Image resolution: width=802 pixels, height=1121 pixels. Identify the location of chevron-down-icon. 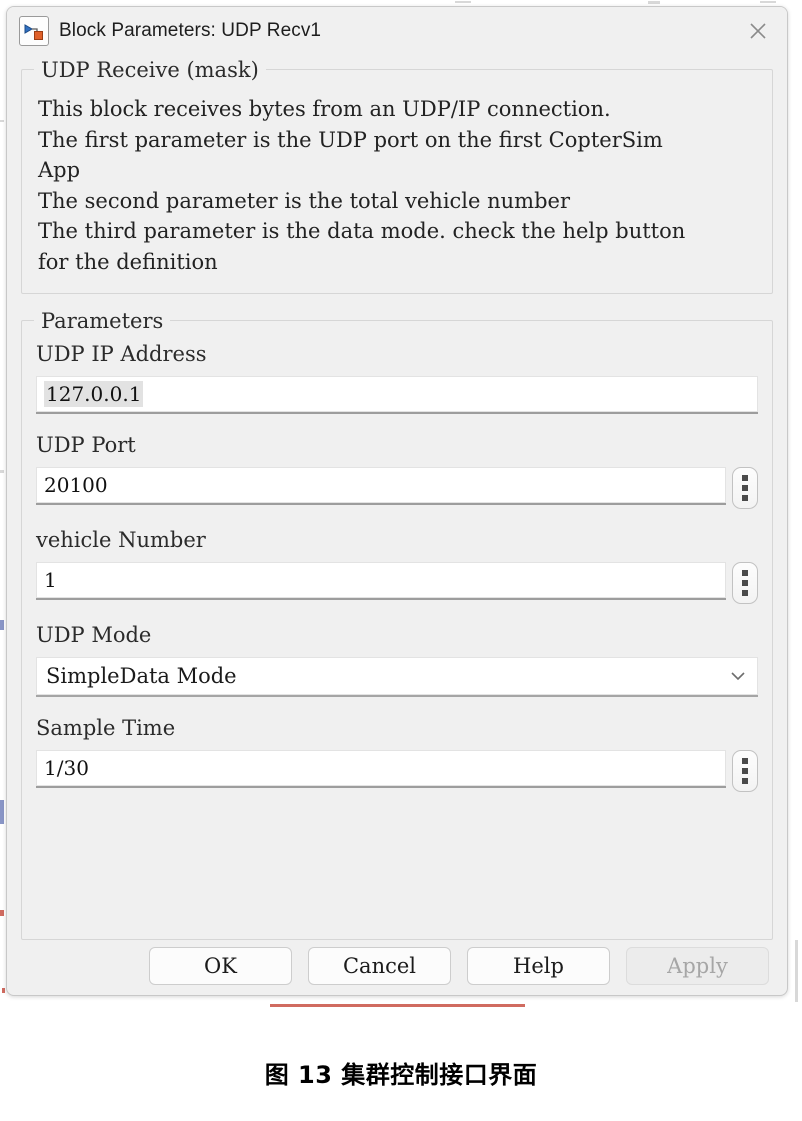
(738, 676).